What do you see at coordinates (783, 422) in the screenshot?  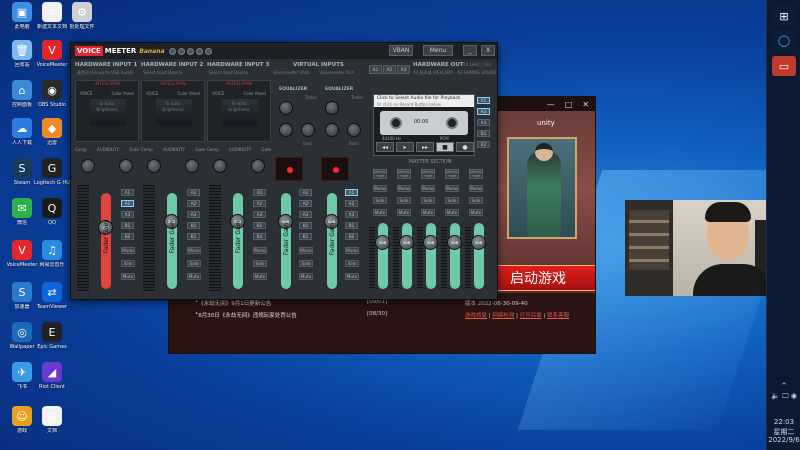 I see `clock-time: 22:03` at bounding box center [783, 422].